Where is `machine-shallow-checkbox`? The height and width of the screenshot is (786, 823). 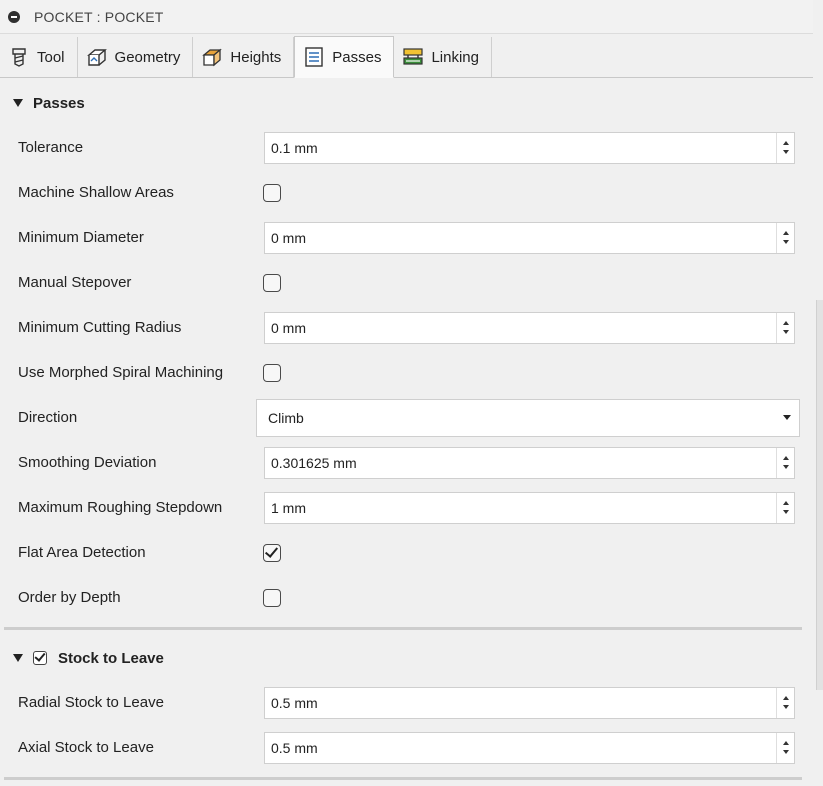
machine-shallow-checkbox is located at coordinates (272, 192).